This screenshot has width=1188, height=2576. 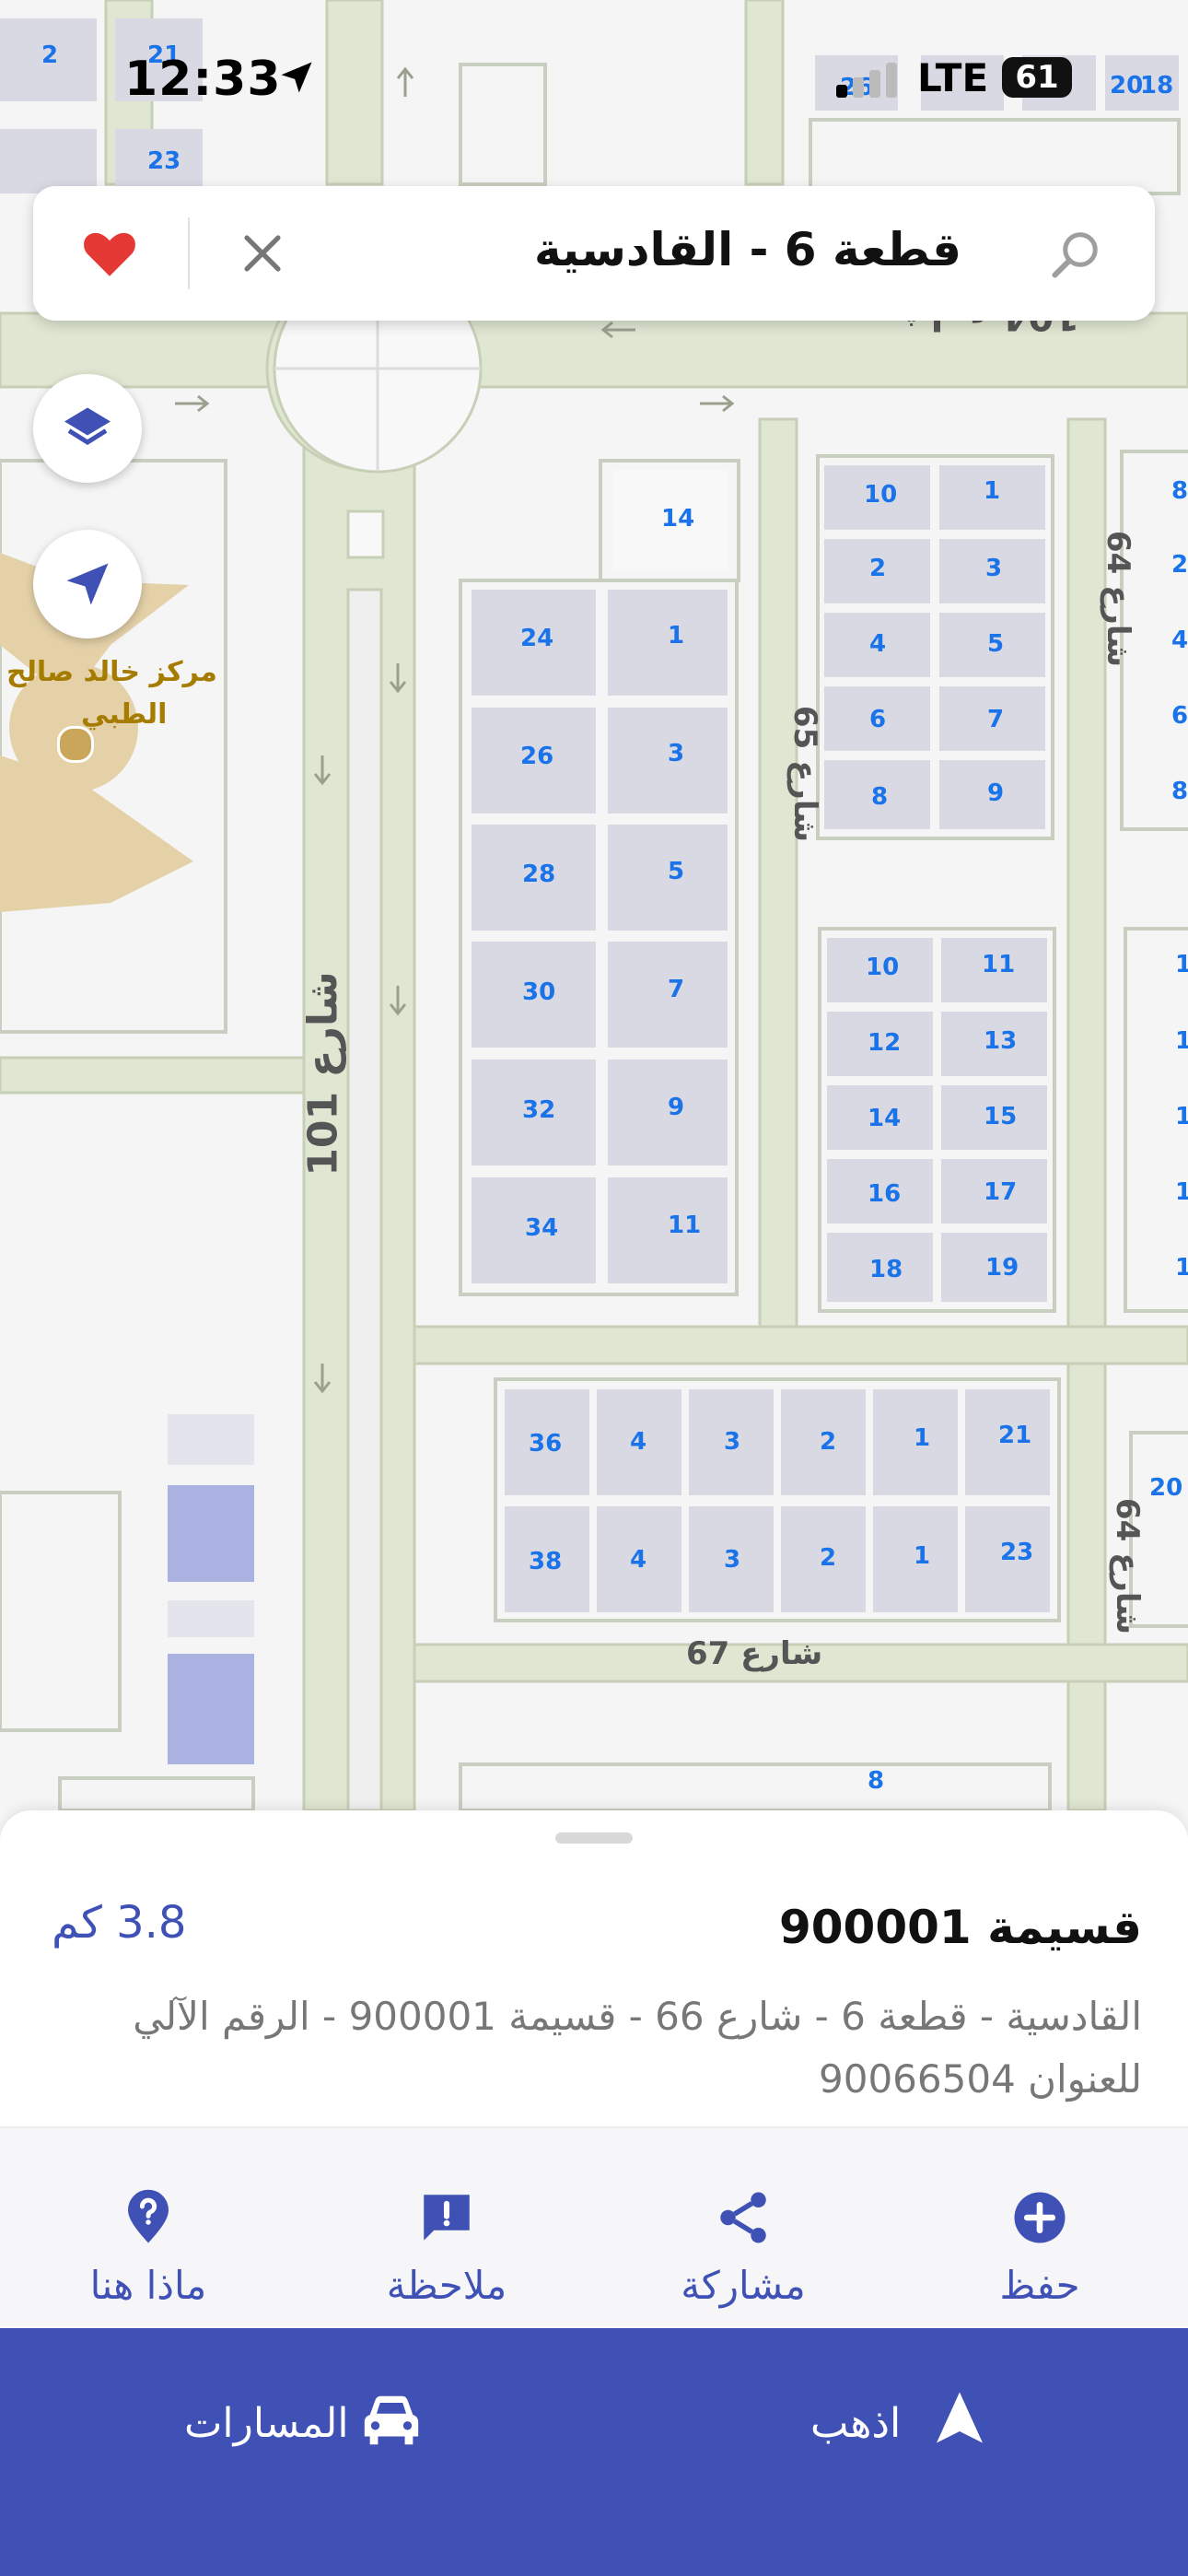 What do you see at coordinates (885, 1194) in the screenshot?
I see `plot-number: 16` at bounding box center [885, 1194].